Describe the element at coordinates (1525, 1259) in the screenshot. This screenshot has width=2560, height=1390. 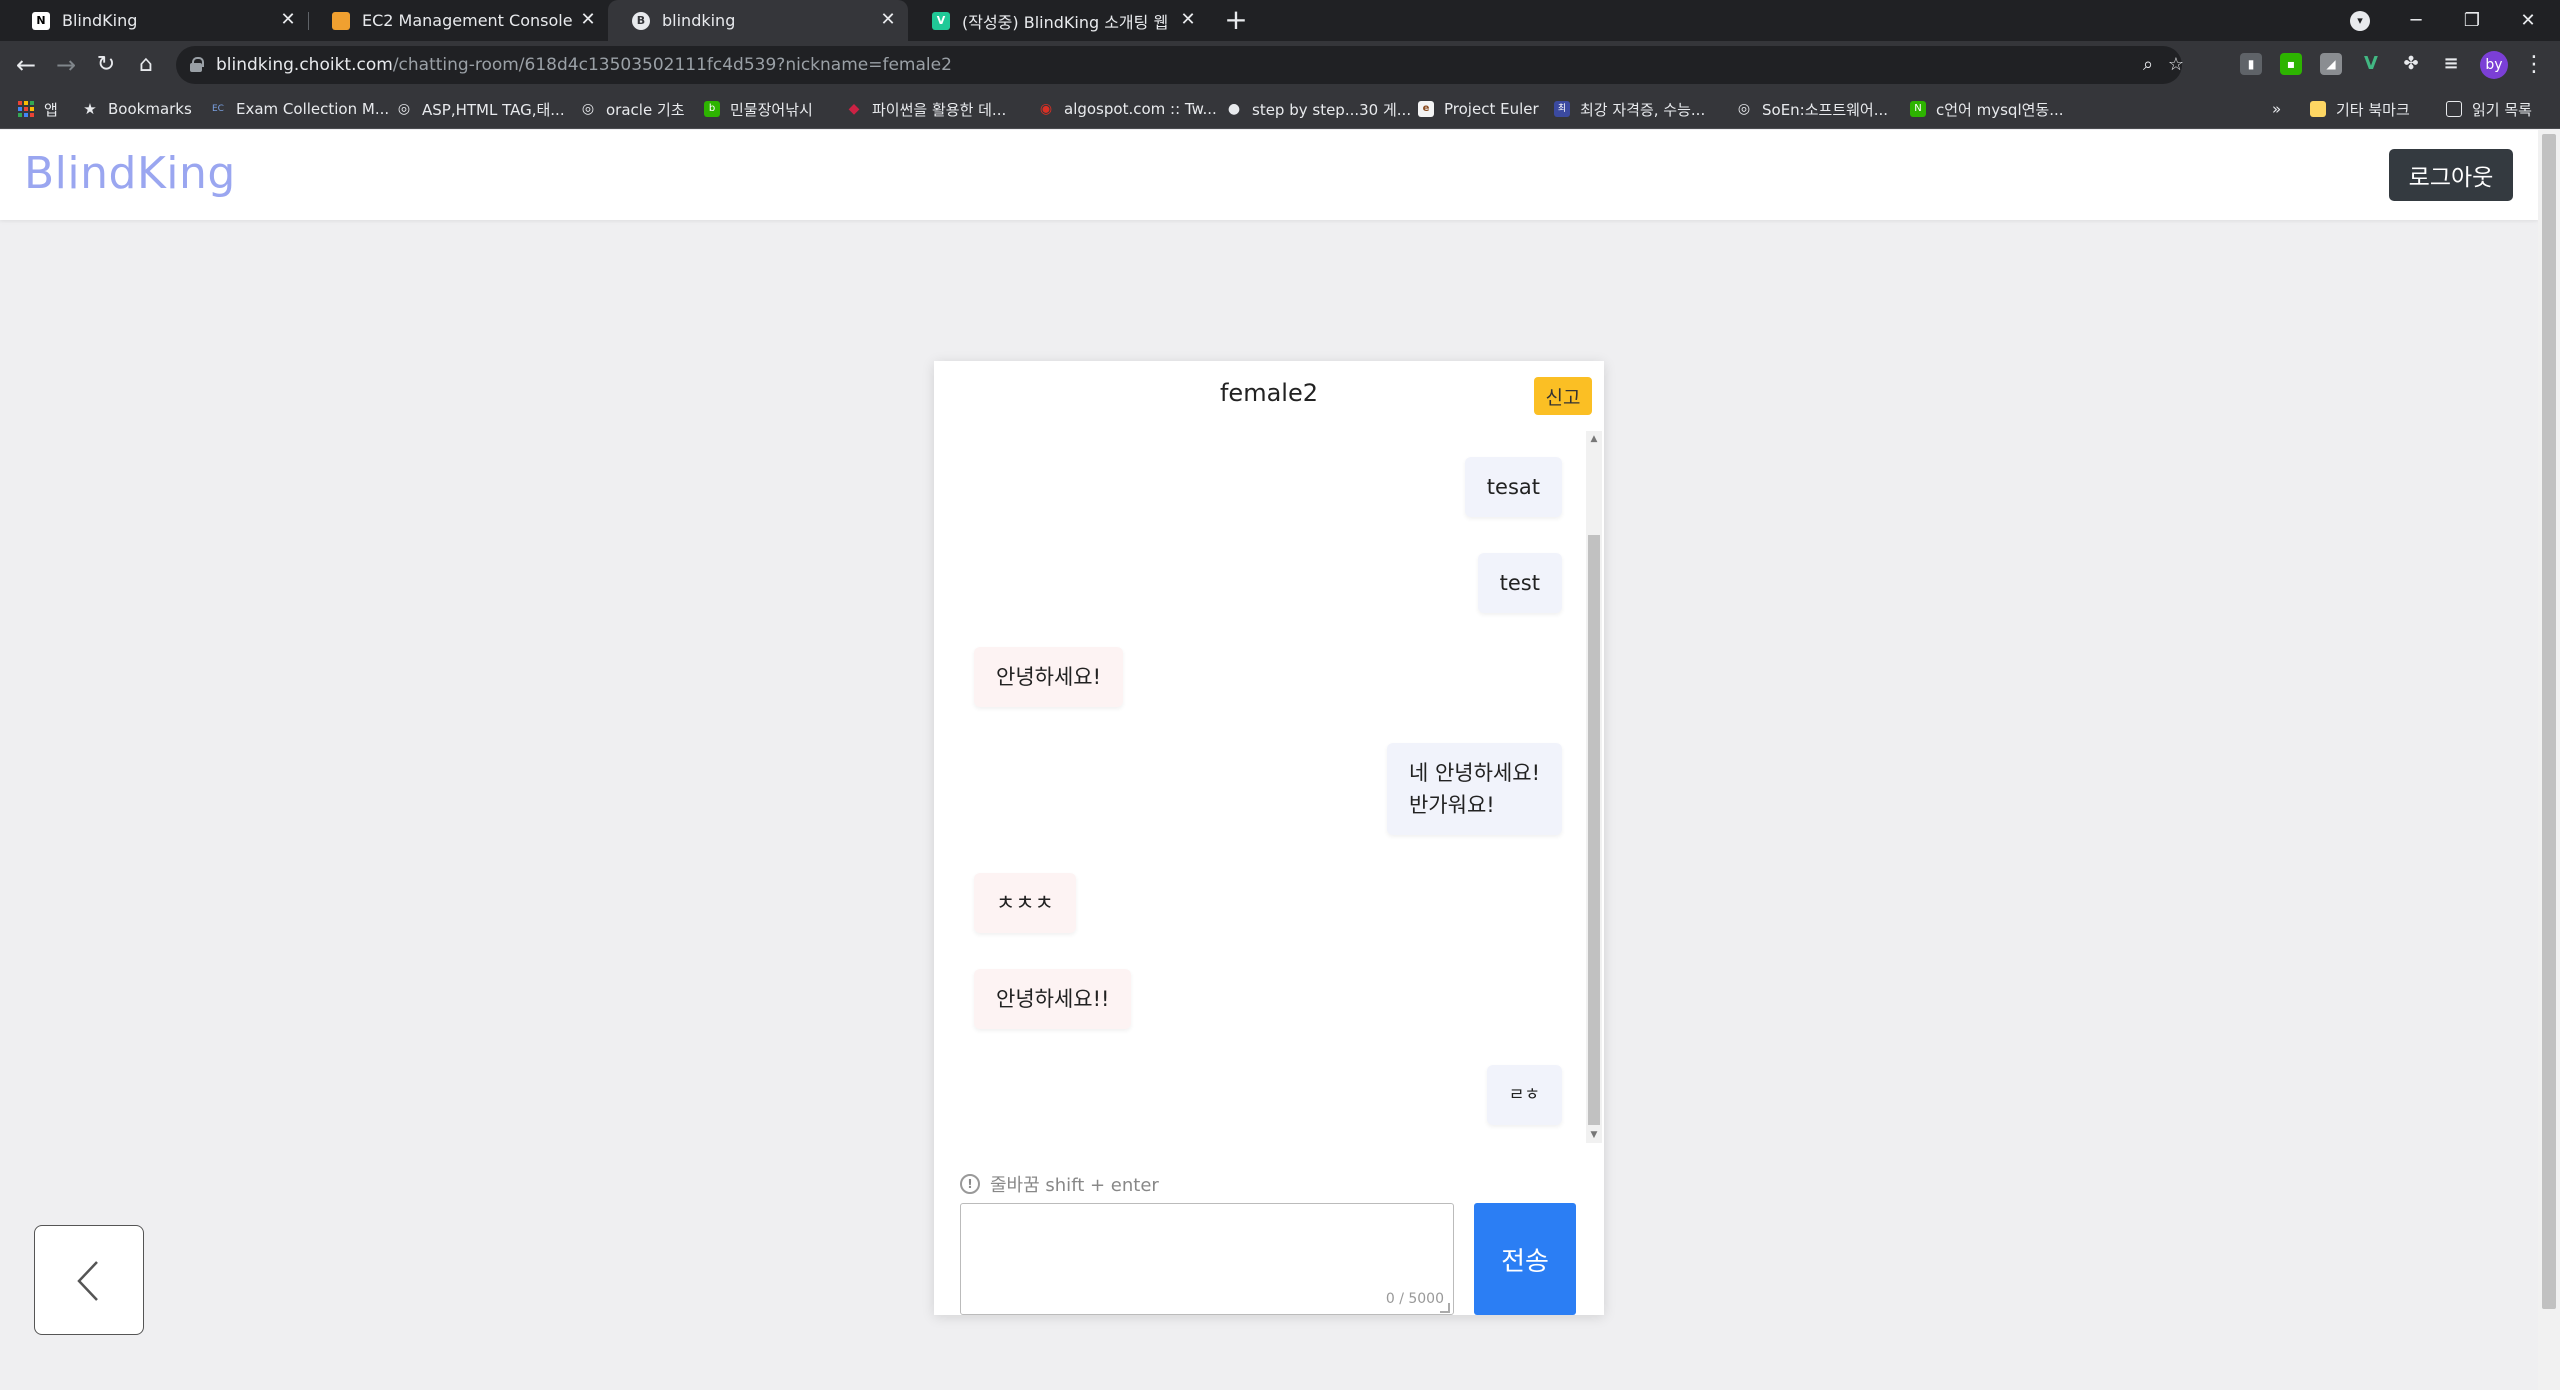
I see `send-button: 전송` at that location.